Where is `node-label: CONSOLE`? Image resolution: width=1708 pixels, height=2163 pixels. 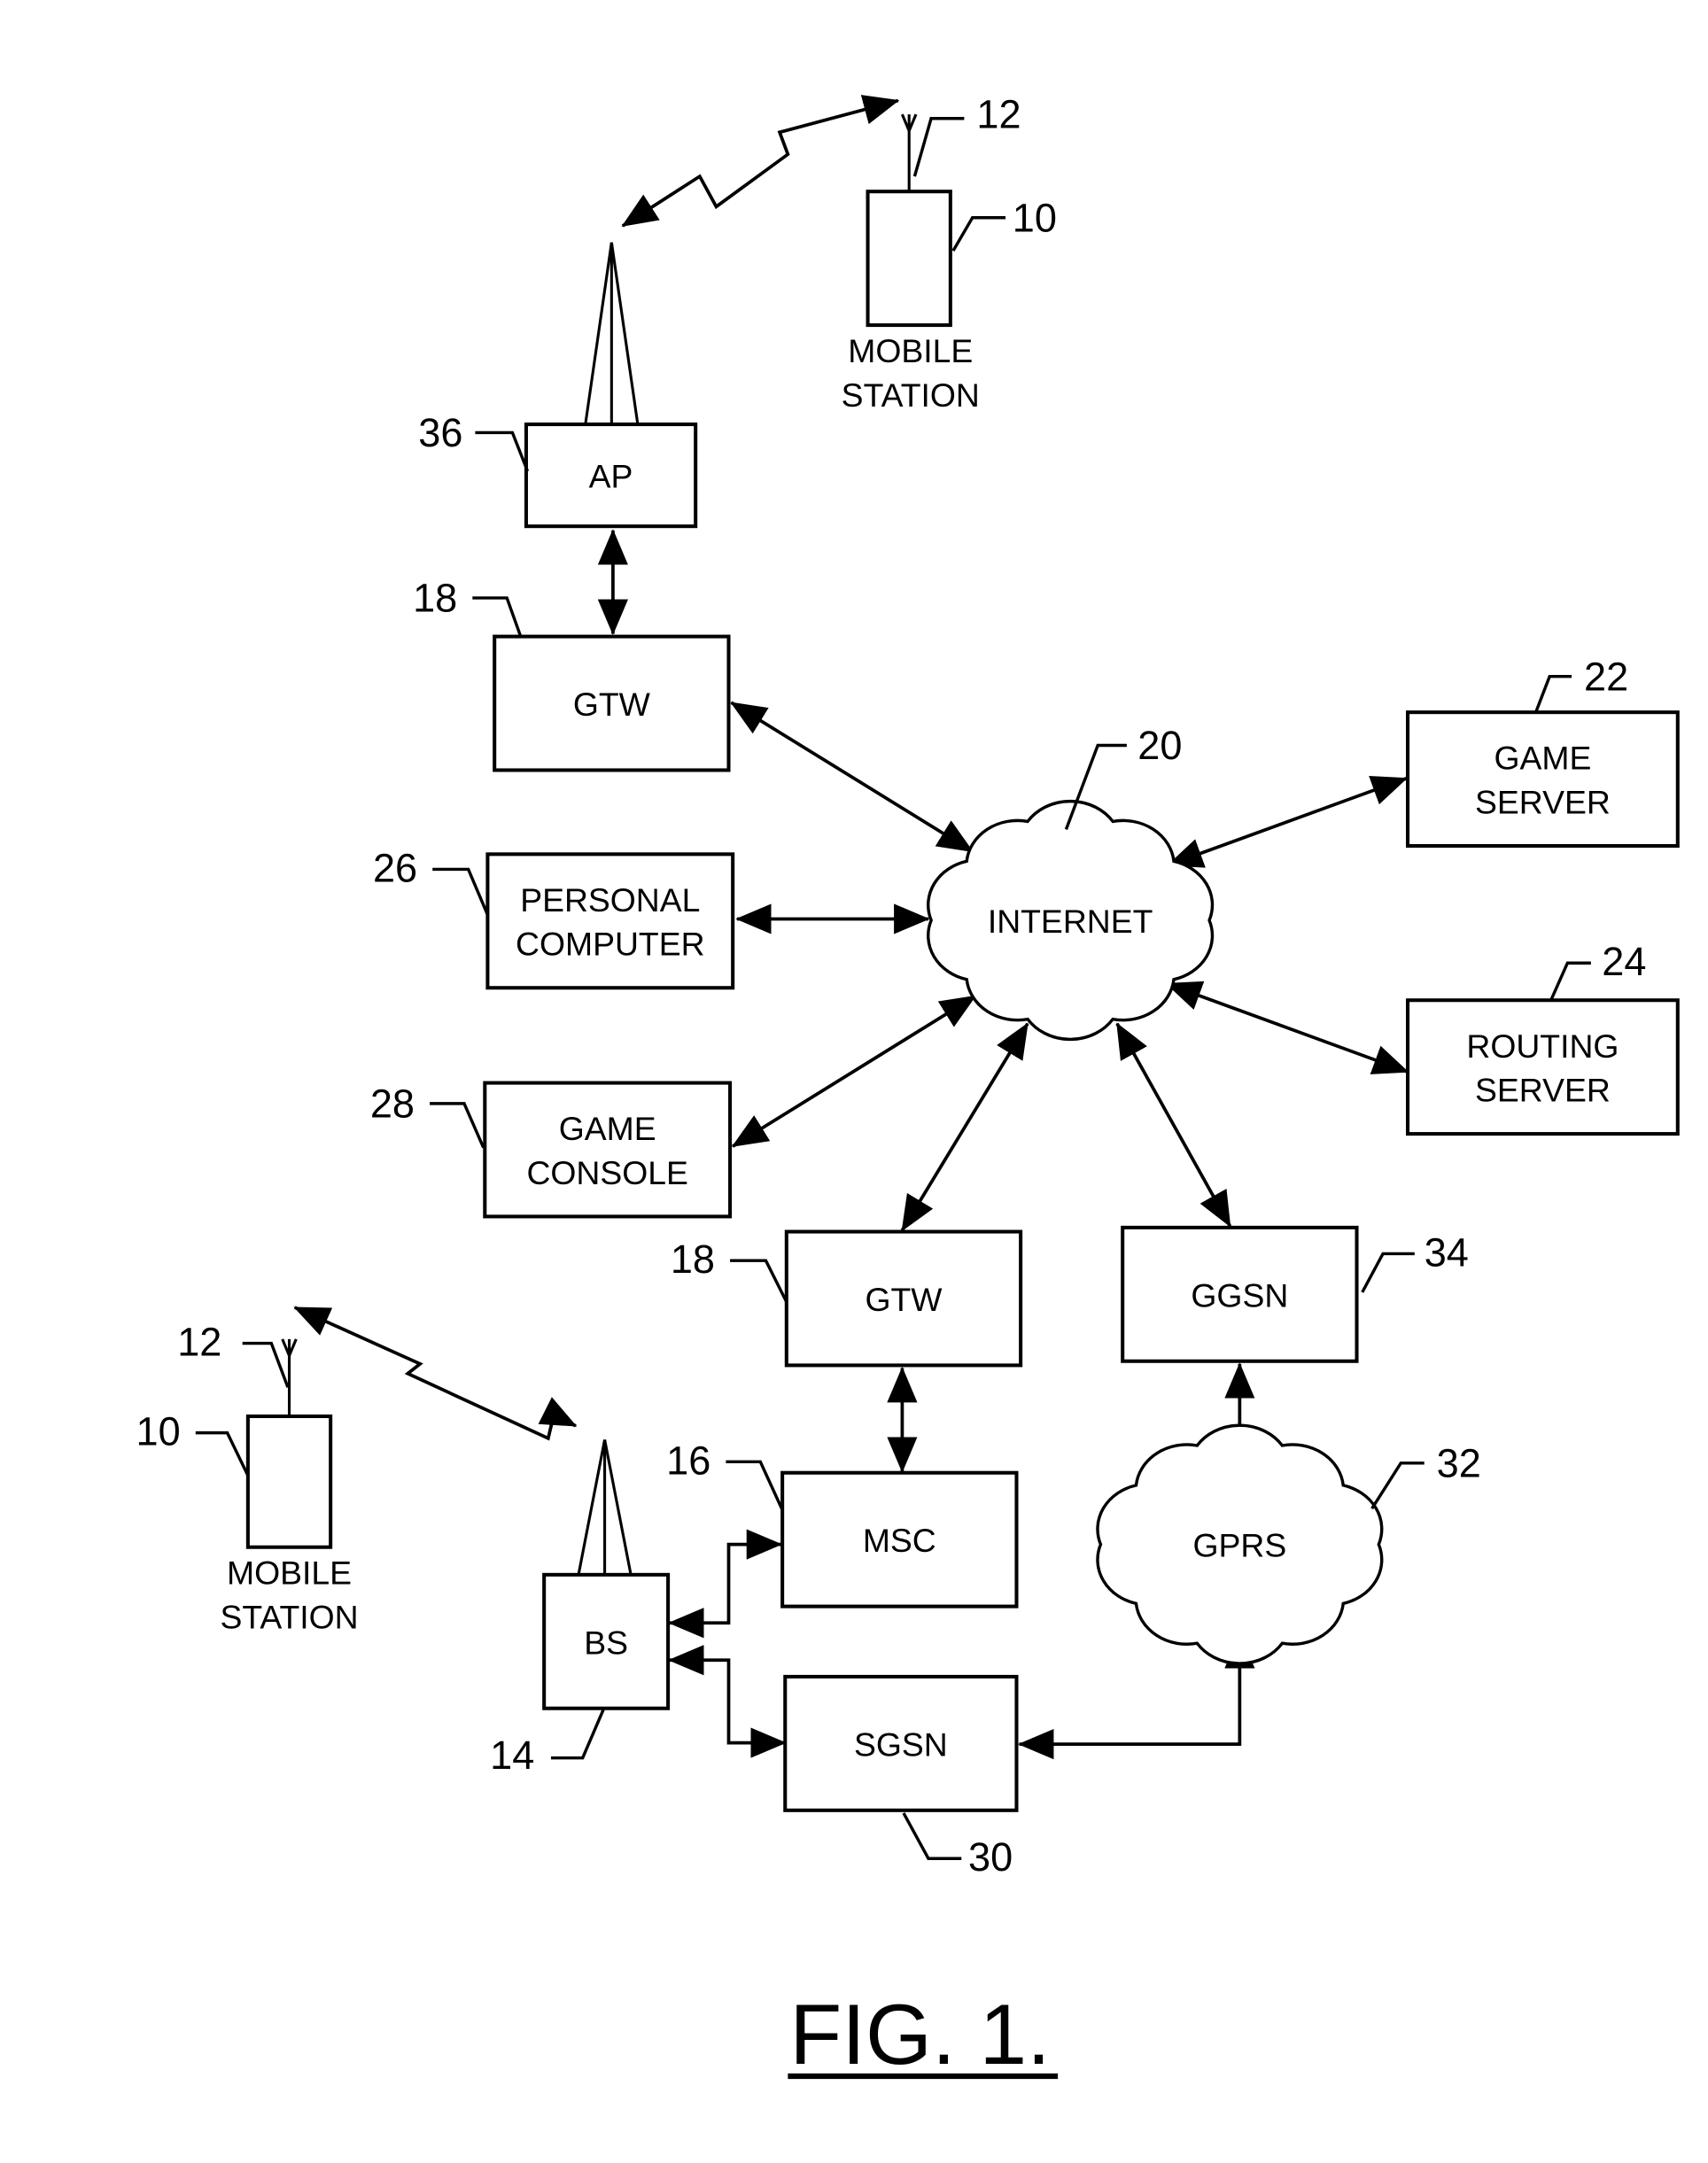
node-label: CONSOLE is located at coordinates (606, 1172).